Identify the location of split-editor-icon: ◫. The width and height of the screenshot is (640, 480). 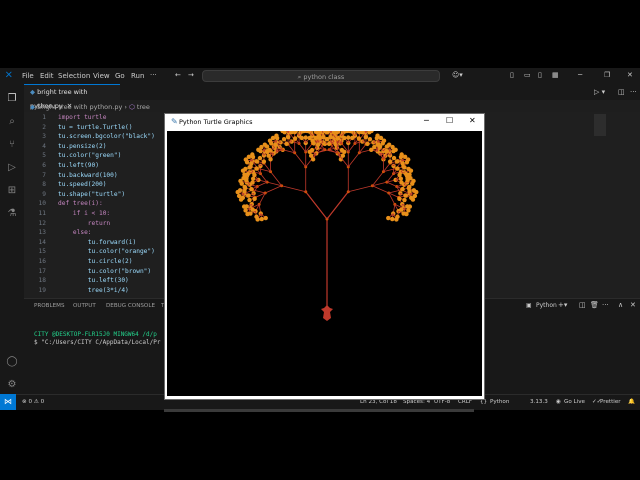
(621, 92).